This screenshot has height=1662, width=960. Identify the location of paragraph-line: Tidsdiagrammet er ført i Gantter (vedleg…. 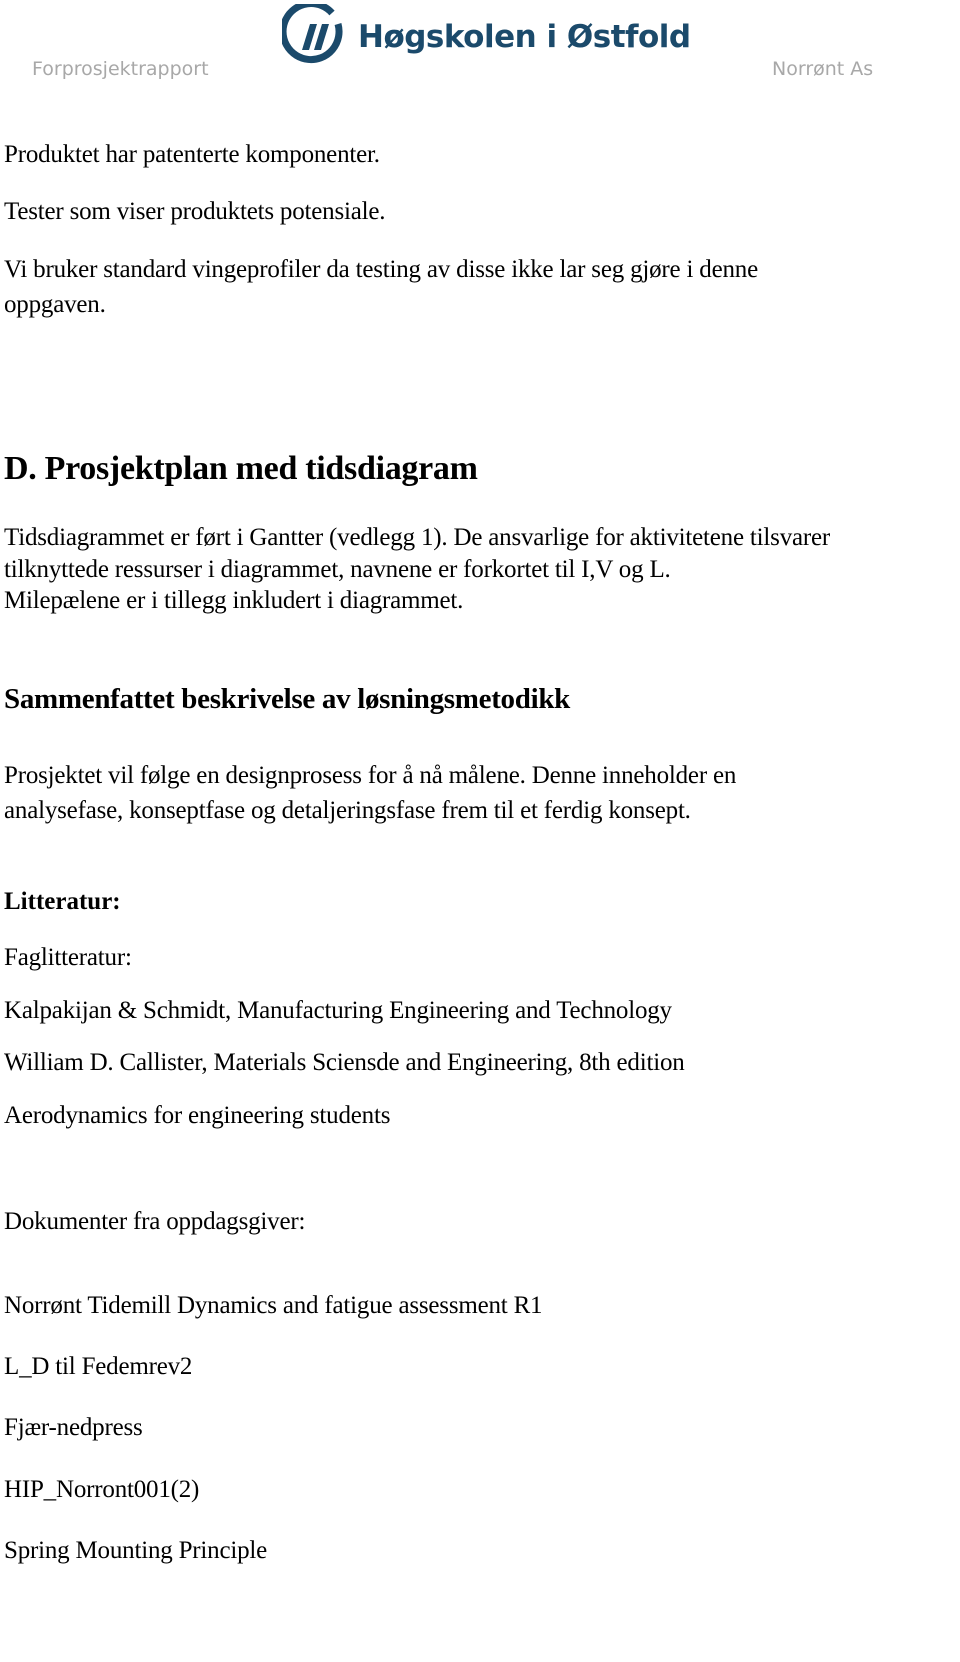
(417, 537).